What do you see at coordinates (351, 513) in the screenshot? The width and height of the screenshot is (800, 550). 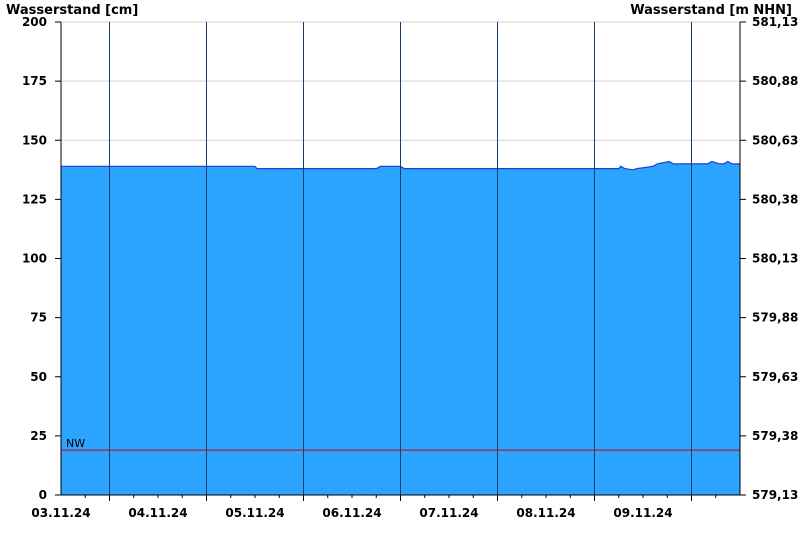 I see `x-tick-label: 06.11.24` at bounding box center [351, 513].